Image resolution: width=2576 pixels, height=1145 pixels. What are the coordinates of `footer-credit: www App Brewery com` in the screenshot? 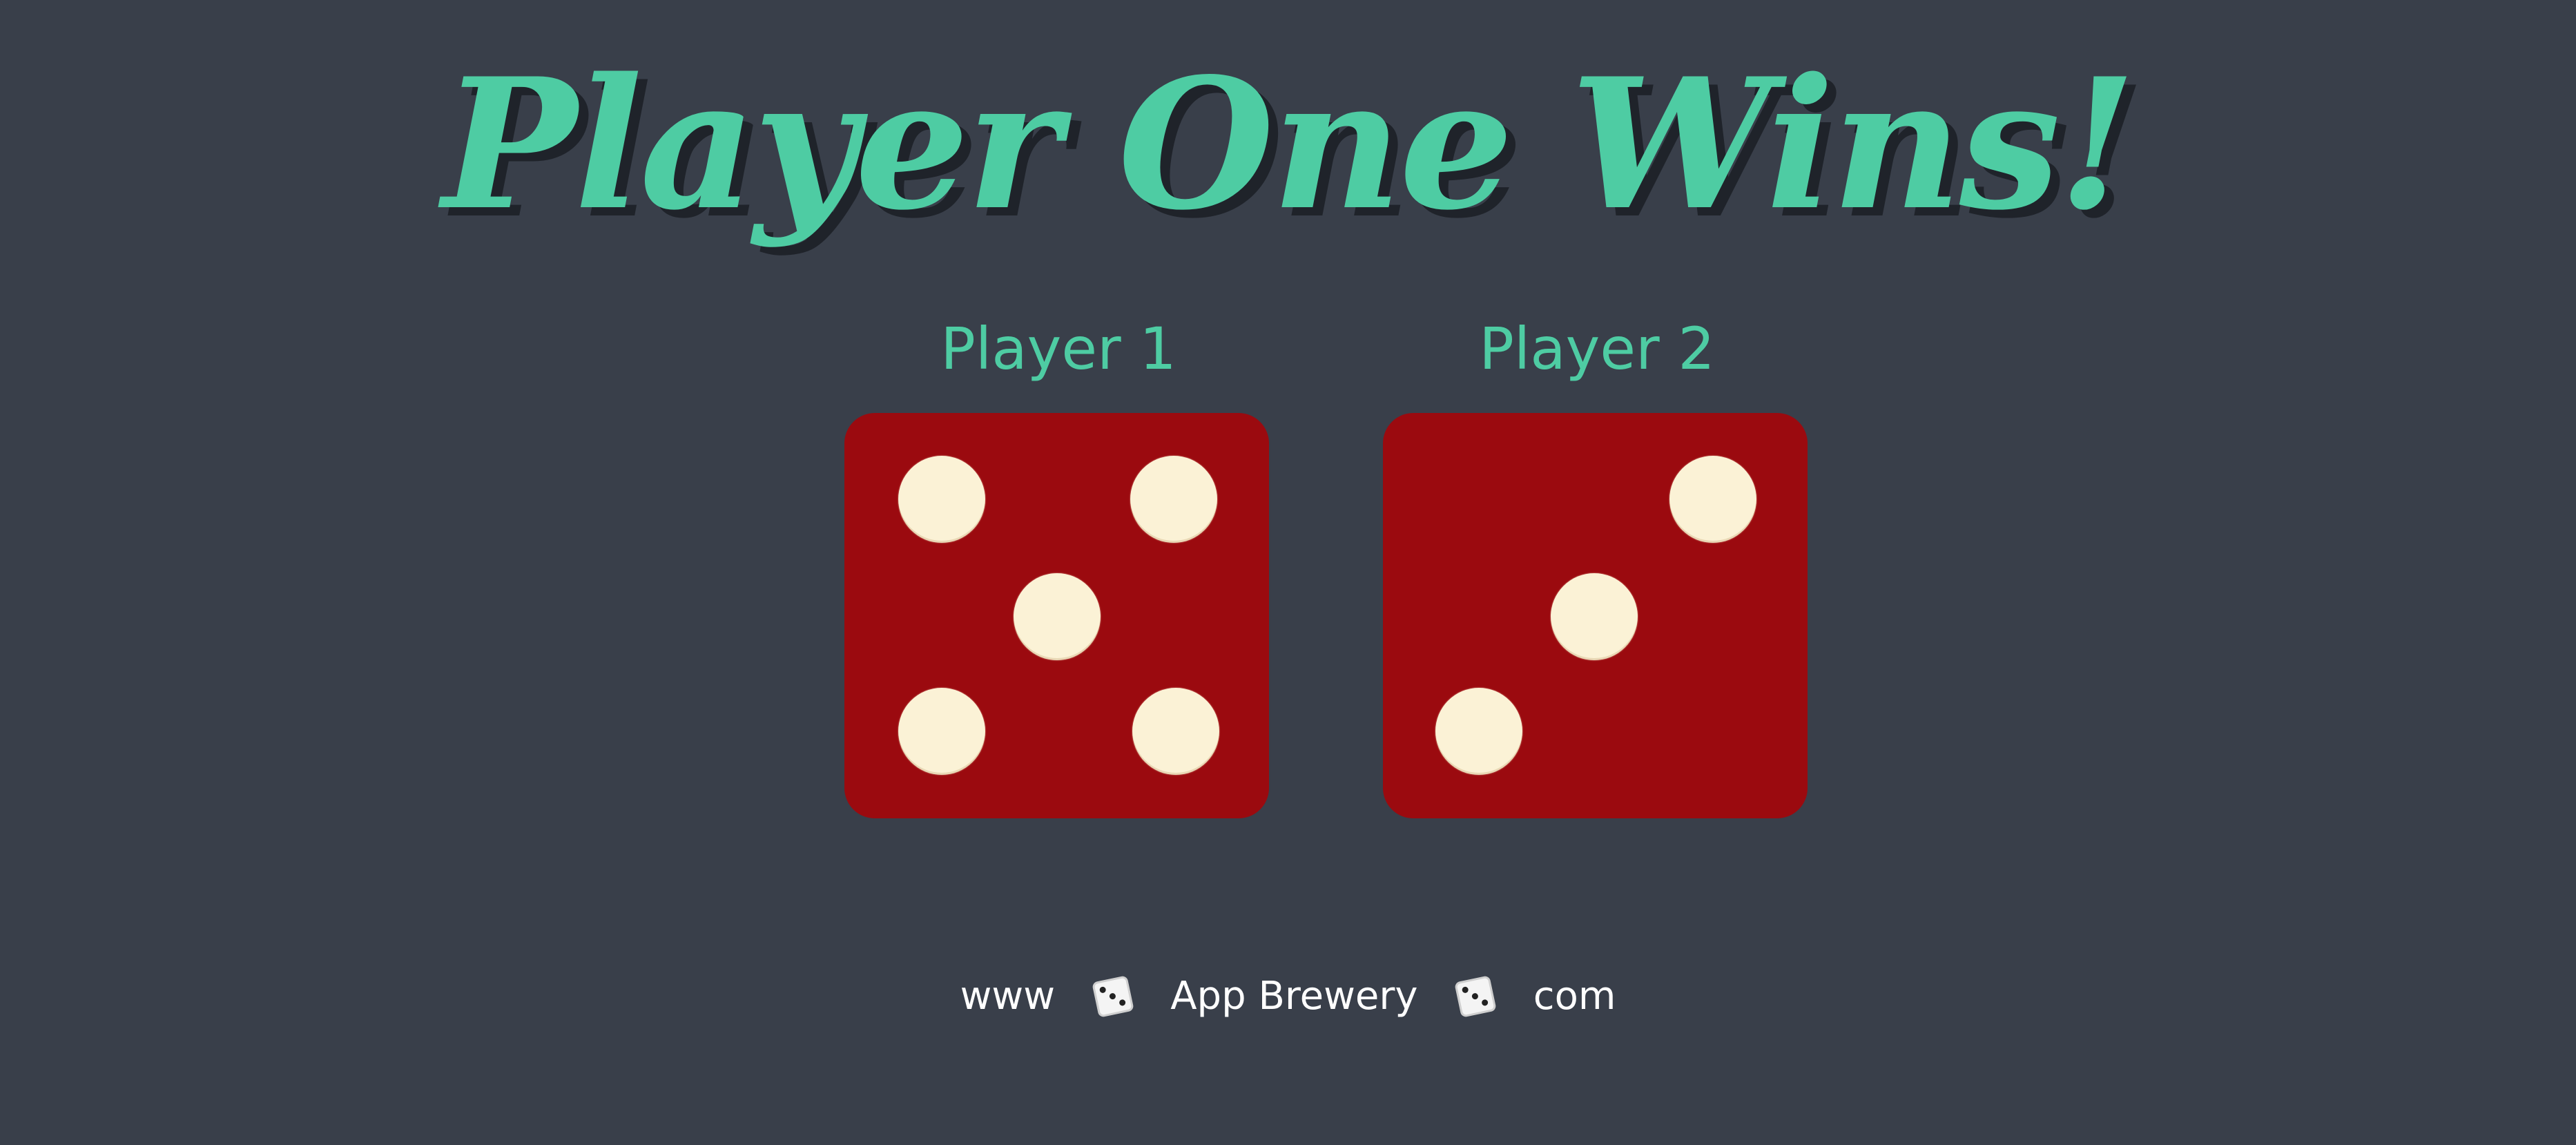 It's located at (1288, 995).